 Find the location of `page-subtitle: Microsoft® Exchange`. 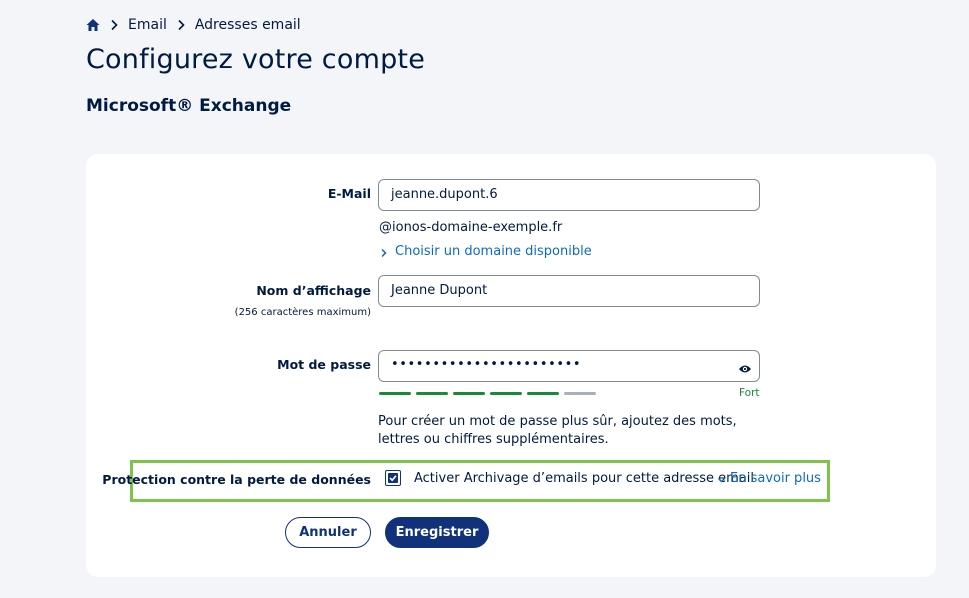

page-subtitle: Microsoft® Exchange is located at coordinates (189, 106).